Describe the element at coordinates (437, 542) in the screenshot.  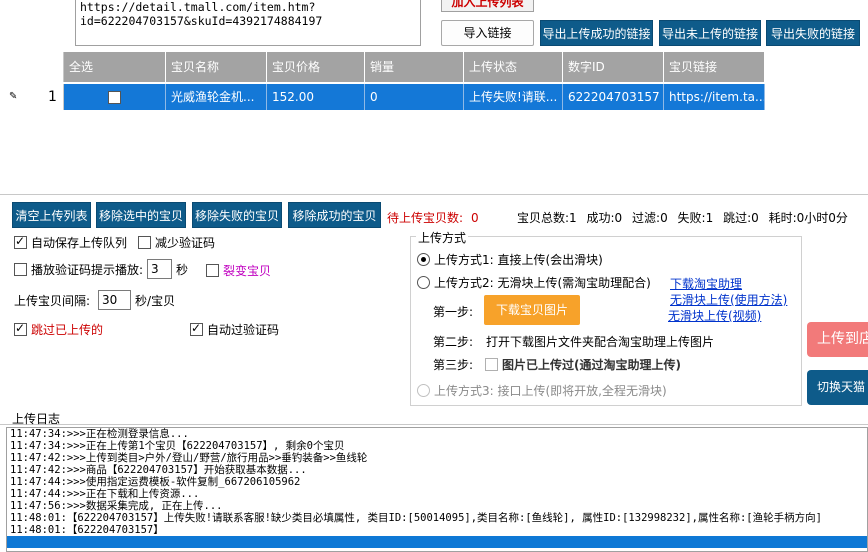
I see `log-line-selected` at that location.